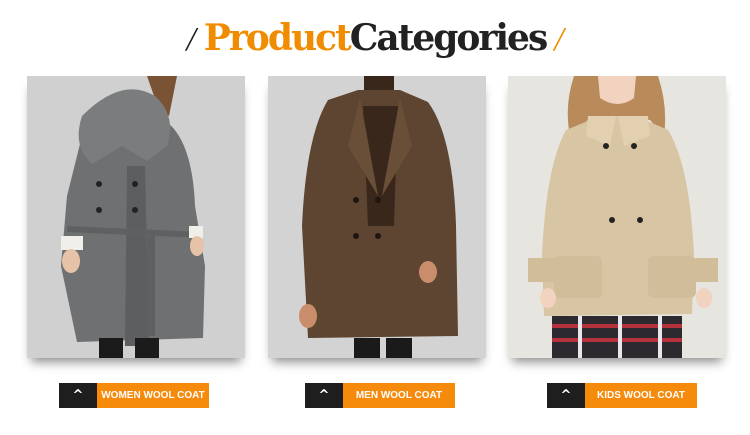  What do you see at coordinates (449, 38) in the screenshot?
I see `section-title-main: Categories` at bounding box center [449, 38].